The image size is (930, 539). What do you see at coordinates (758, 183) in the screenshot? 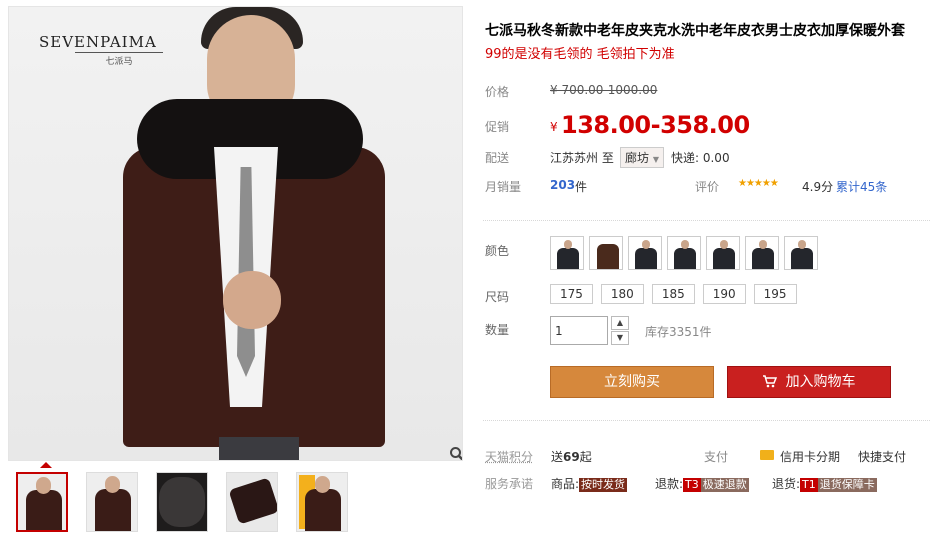
I see `rating-stars-icon: ★★★★★` at bounding box center [758, 183].